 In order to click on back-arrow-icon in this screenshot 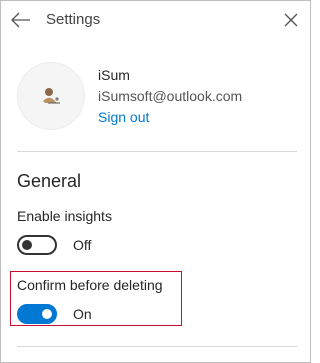, I will do `click(20, 20)`.